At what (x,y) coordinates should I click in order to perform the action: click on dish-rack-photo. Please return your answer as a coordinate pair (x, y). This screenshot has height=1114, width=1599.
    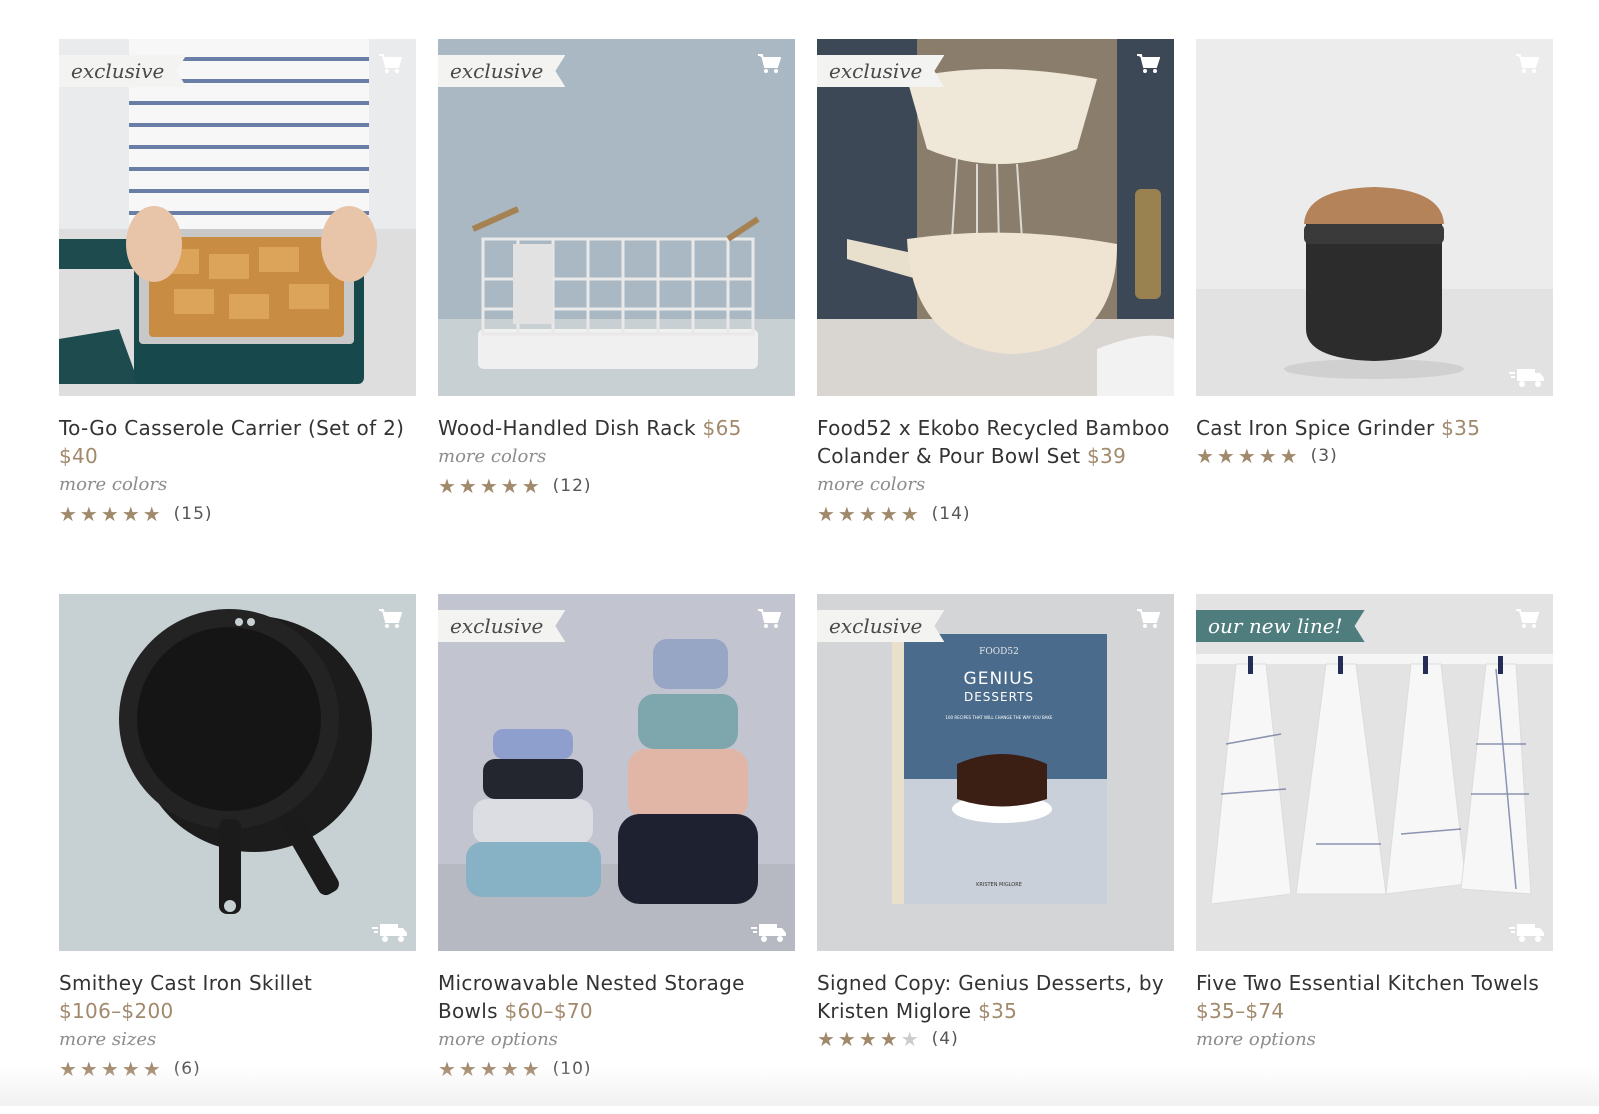
    Looking at the image, I should click on (616, 217).